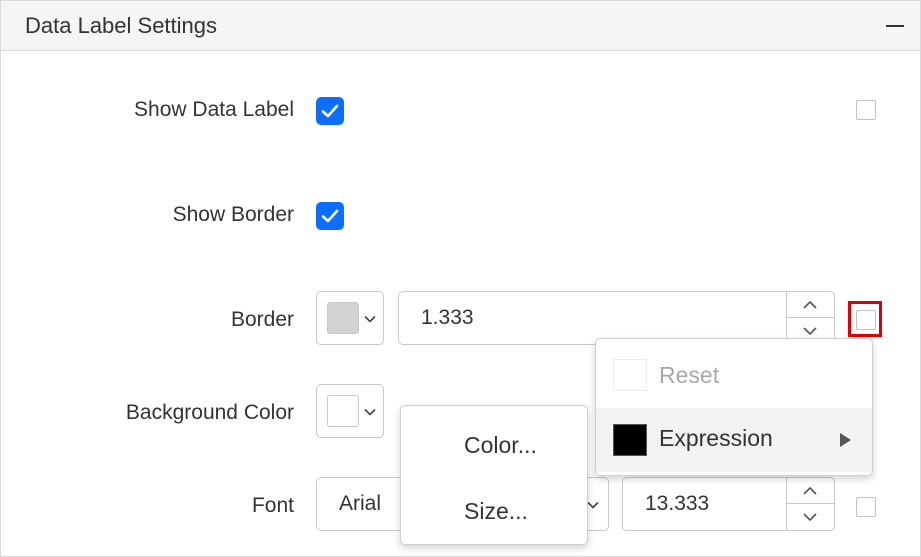 The image size is (921, 557). Describe the element at coordinates (360, 503) in the screenshot. I see `font-family-value: Arial` at that location.